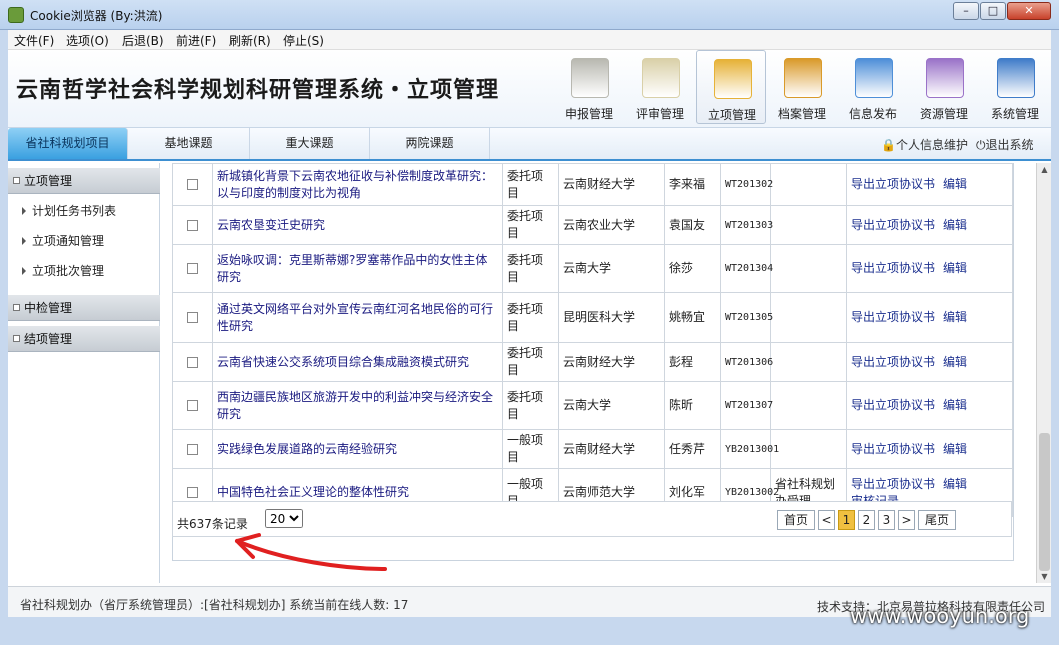  Describe the element at coordinates (866, 520) in the screenshot. I see `page-2-button: 2` at that location.